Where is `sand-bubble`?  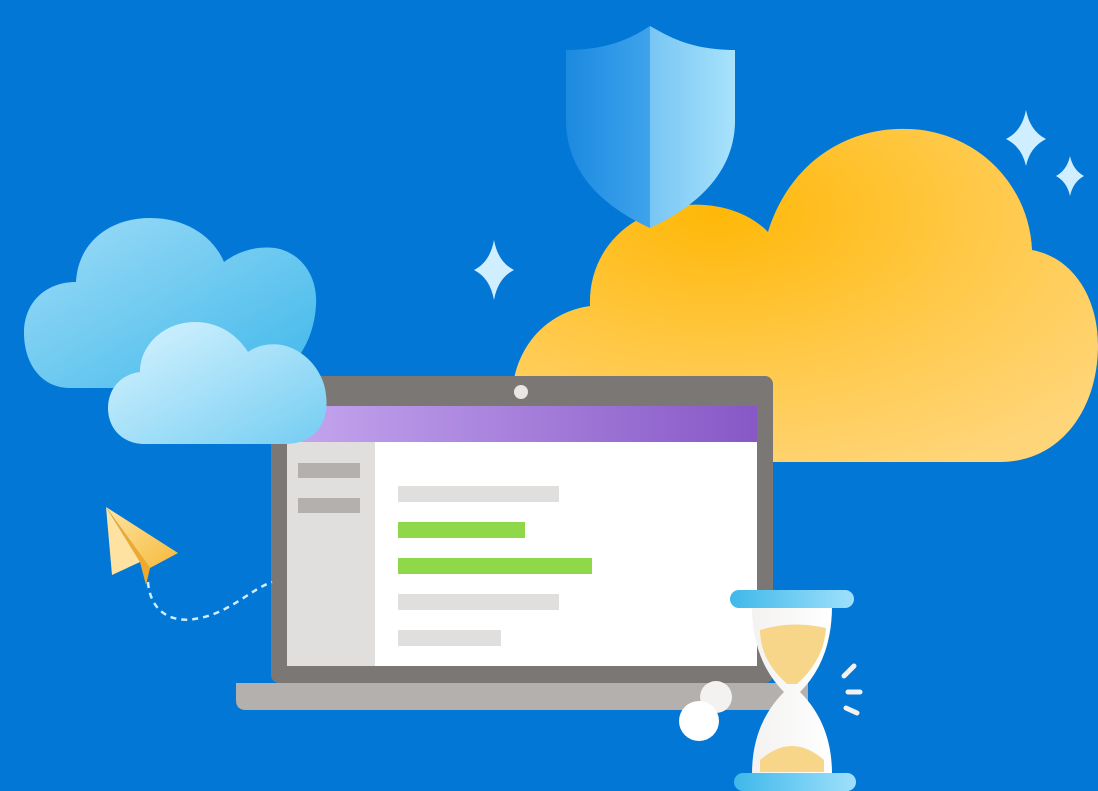 sand-bubble is located at coordinates (699, 721).